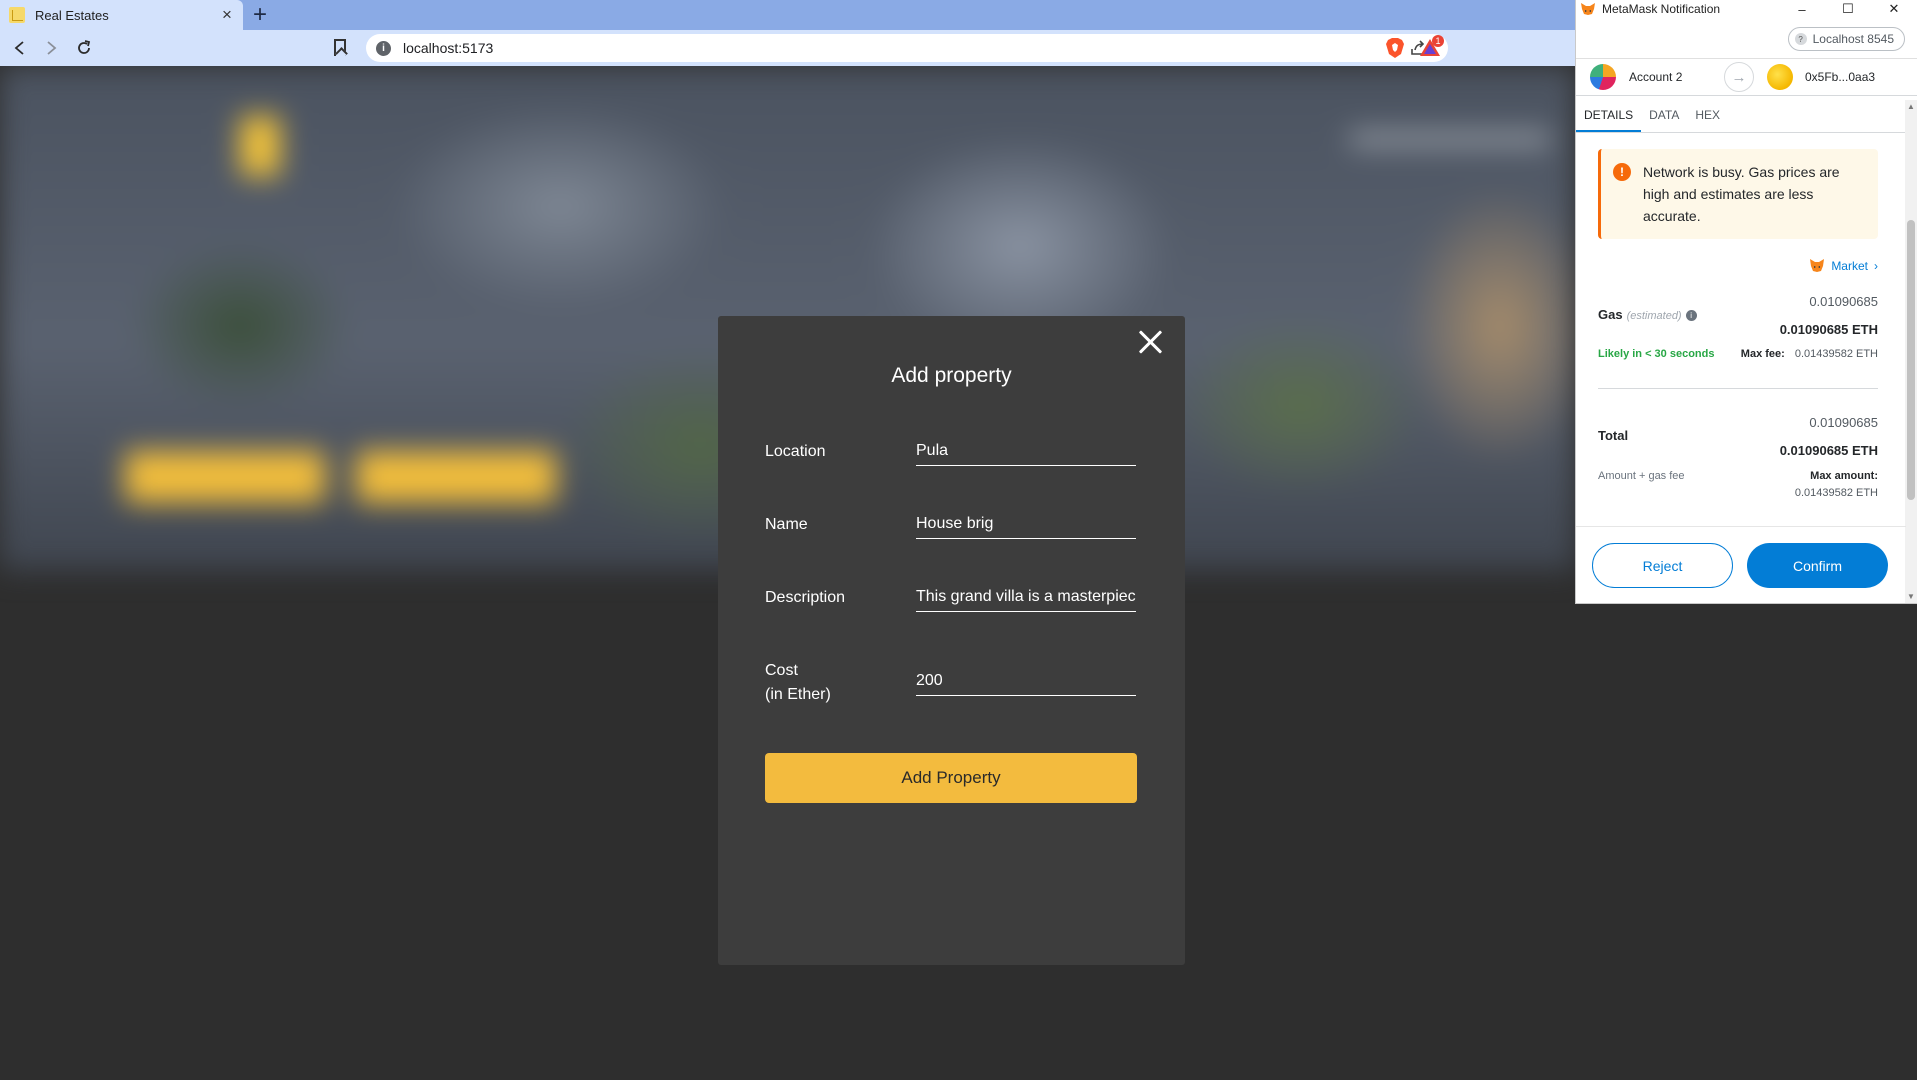 This screenshot has width=1917, height=1080. I want to click on metamask-fox-icon, so click(1588, 9).